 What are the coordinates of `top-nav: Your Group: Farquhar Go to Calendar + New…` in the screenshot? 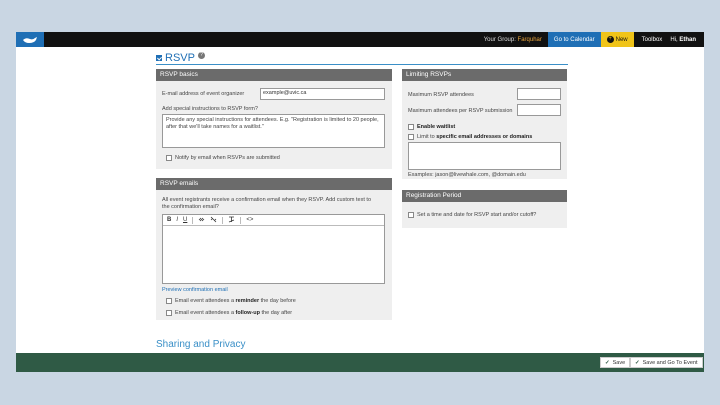 It's located at (591, 39).